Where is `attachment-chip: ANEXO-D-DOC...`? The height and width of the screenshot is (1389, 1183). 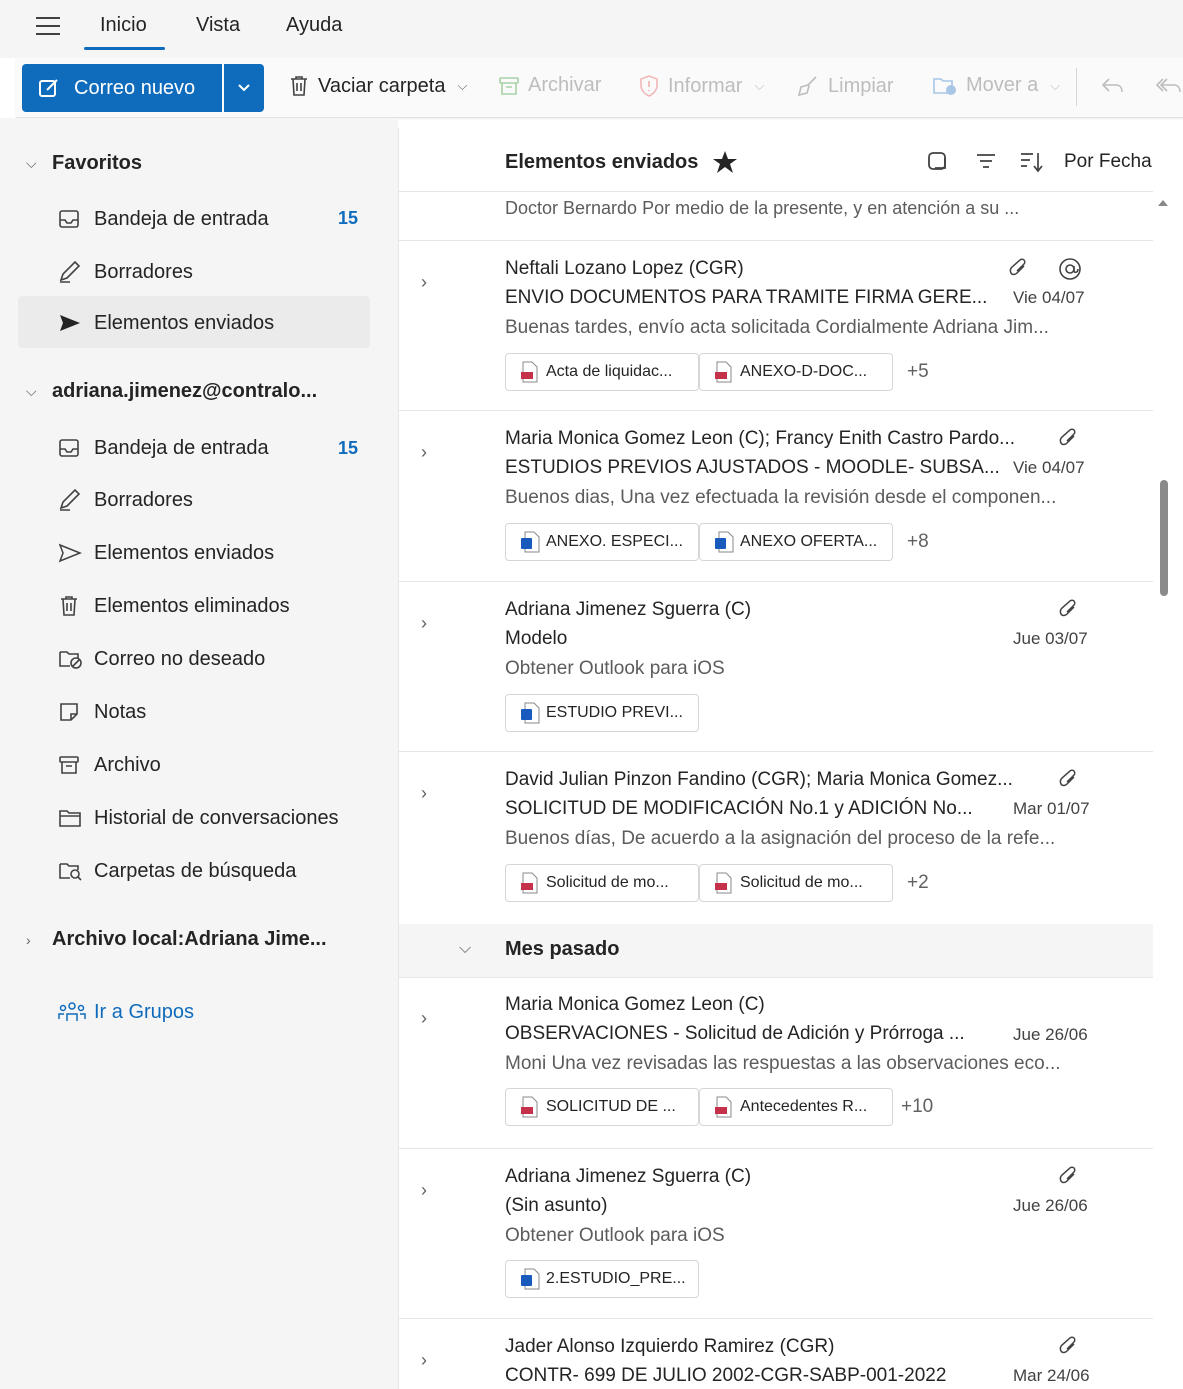 attachment-chip: ANEXO-D-DOC... is located at coordinates (796, 372).